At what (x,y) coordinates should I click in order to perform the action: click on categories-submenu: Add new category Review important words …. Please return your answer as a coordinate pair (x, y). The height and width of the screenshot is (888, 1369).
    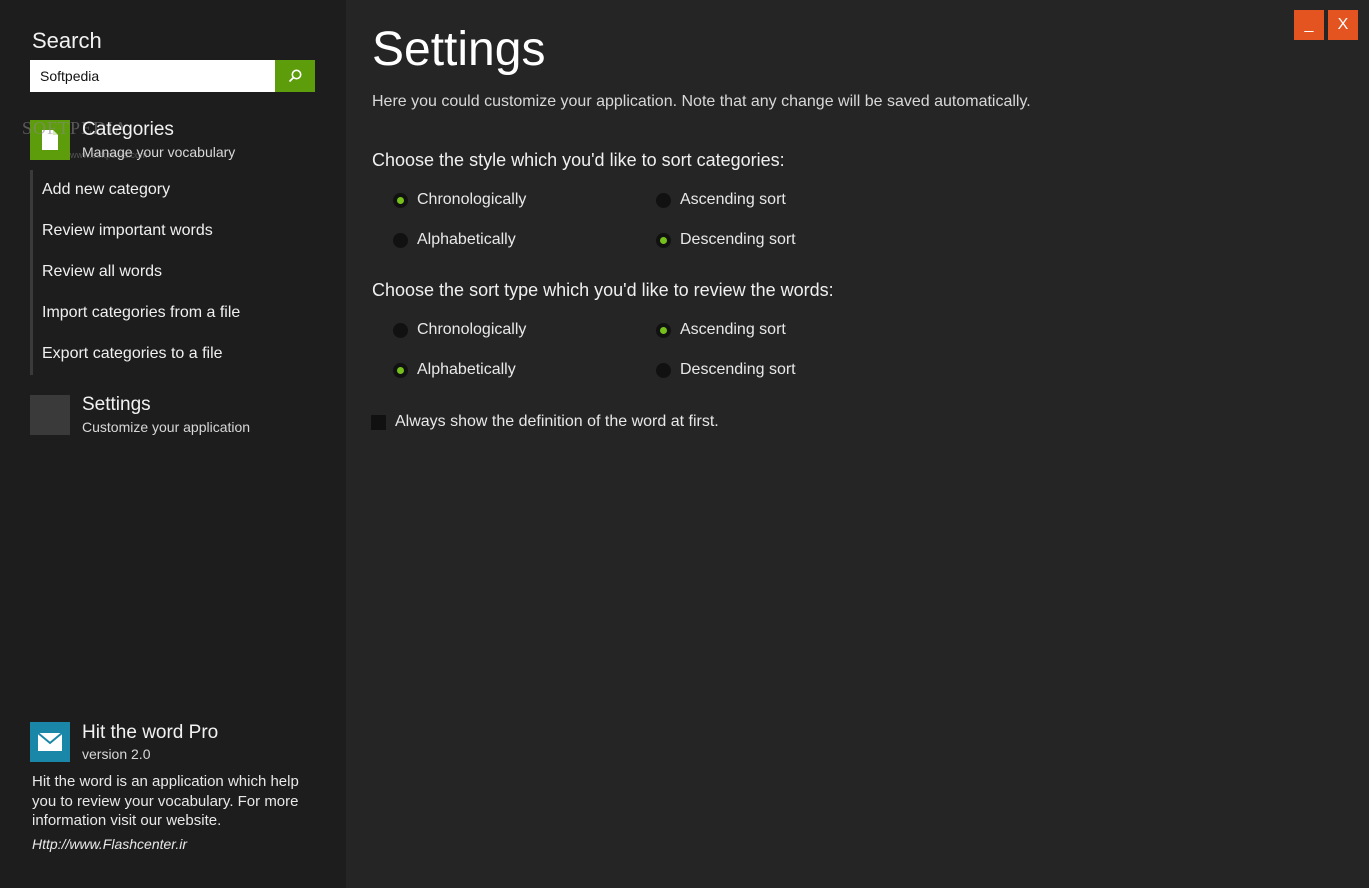
    Looking at the image, I should click on (180, 272).